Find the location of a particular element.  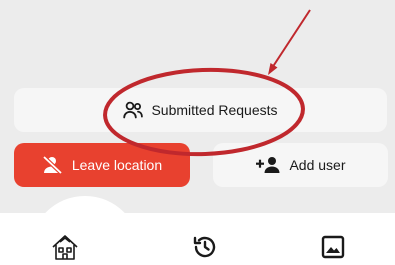

users-icon is located at coordinates (133, 110).